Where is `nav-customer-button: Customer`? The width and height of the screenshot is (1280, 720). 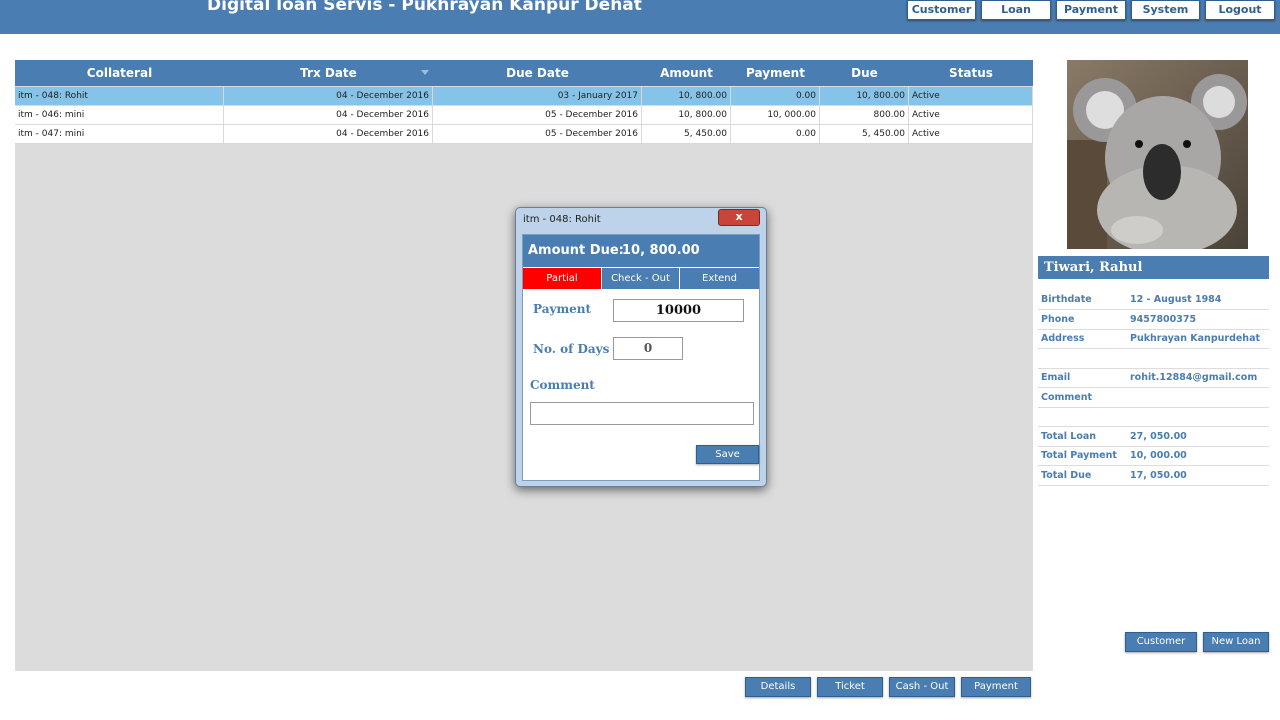
nav-customer-button: Customer is located at coordinates (941, 10).